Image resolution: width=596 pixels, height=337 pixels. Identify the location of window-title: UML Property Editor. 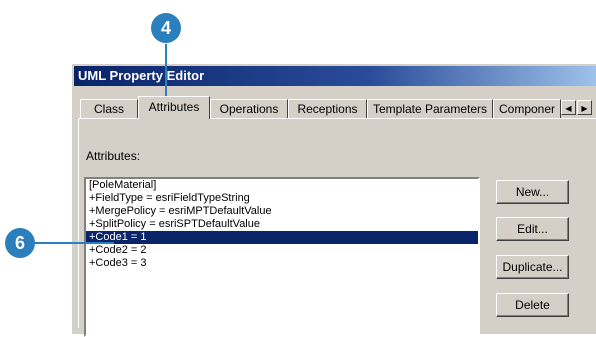
(141, 75).